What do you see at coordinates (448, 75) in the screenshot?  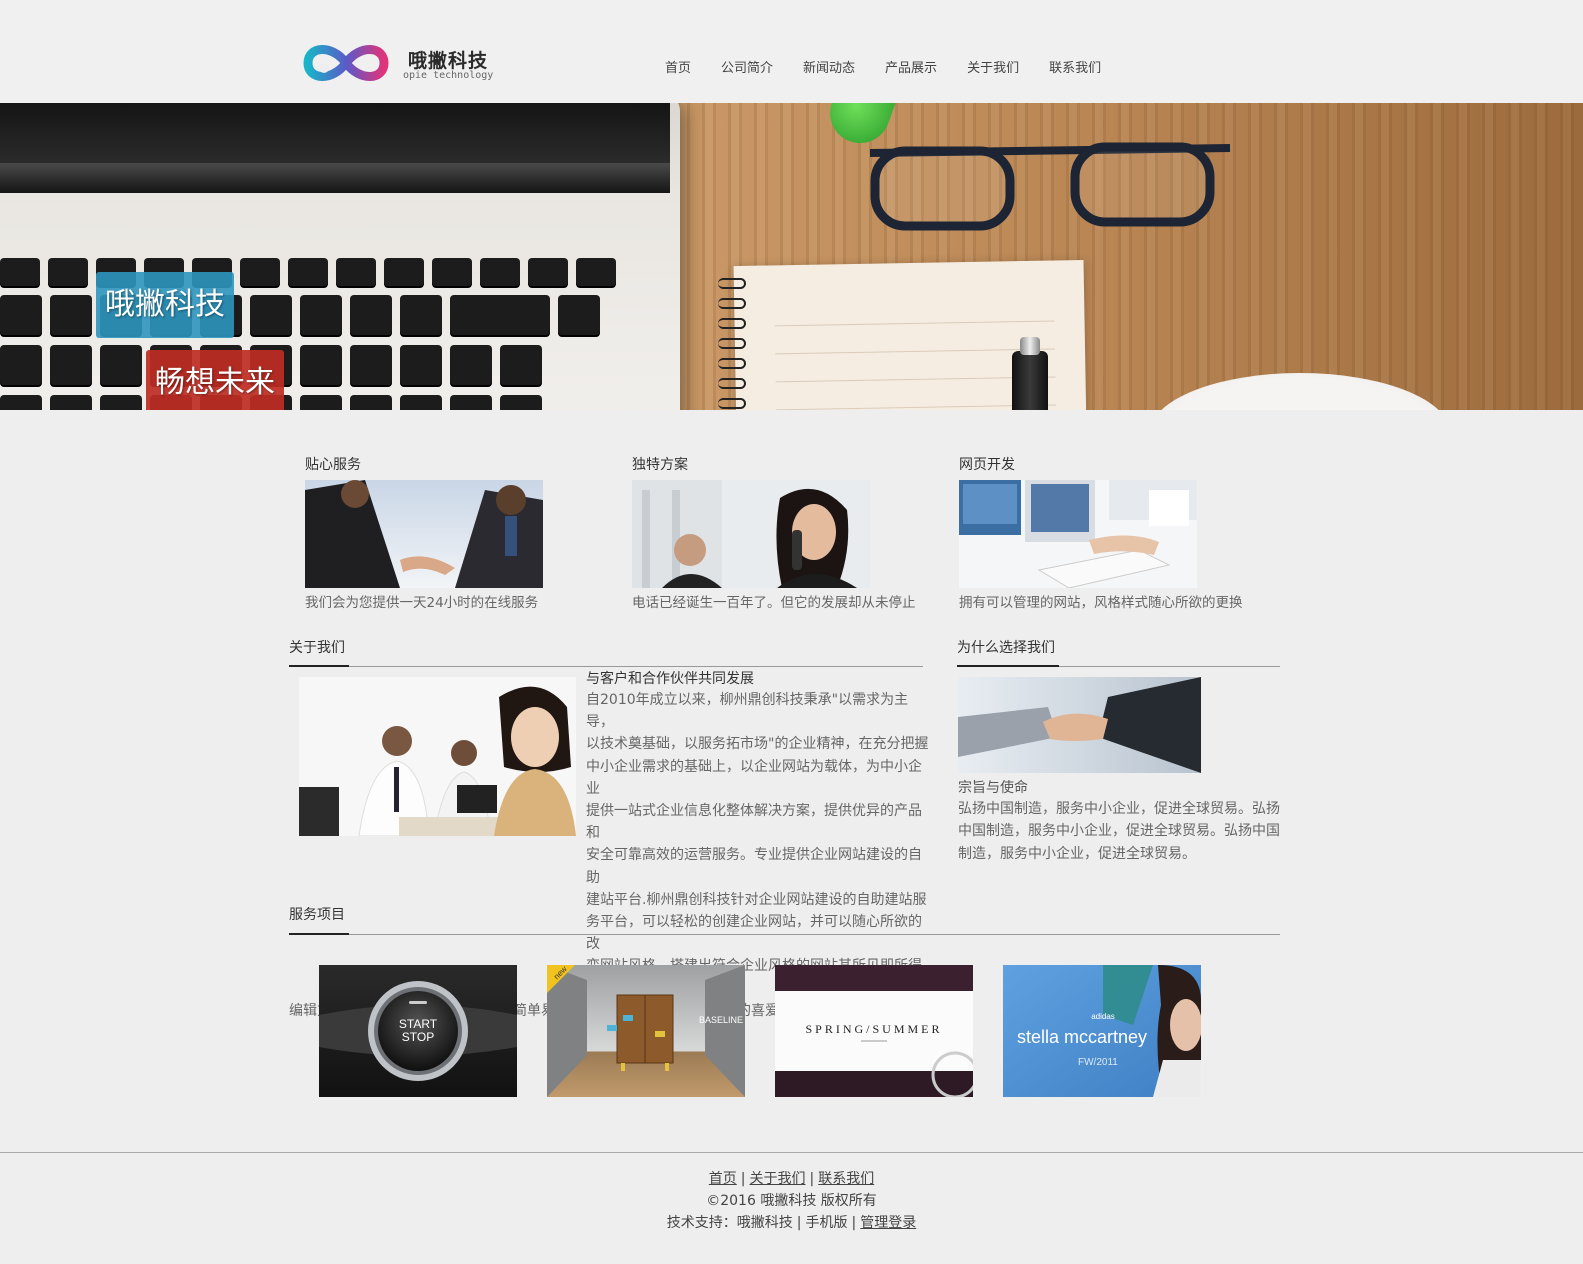 I see `brand-subtitle: opie technology` at bounding box center [448, 75].